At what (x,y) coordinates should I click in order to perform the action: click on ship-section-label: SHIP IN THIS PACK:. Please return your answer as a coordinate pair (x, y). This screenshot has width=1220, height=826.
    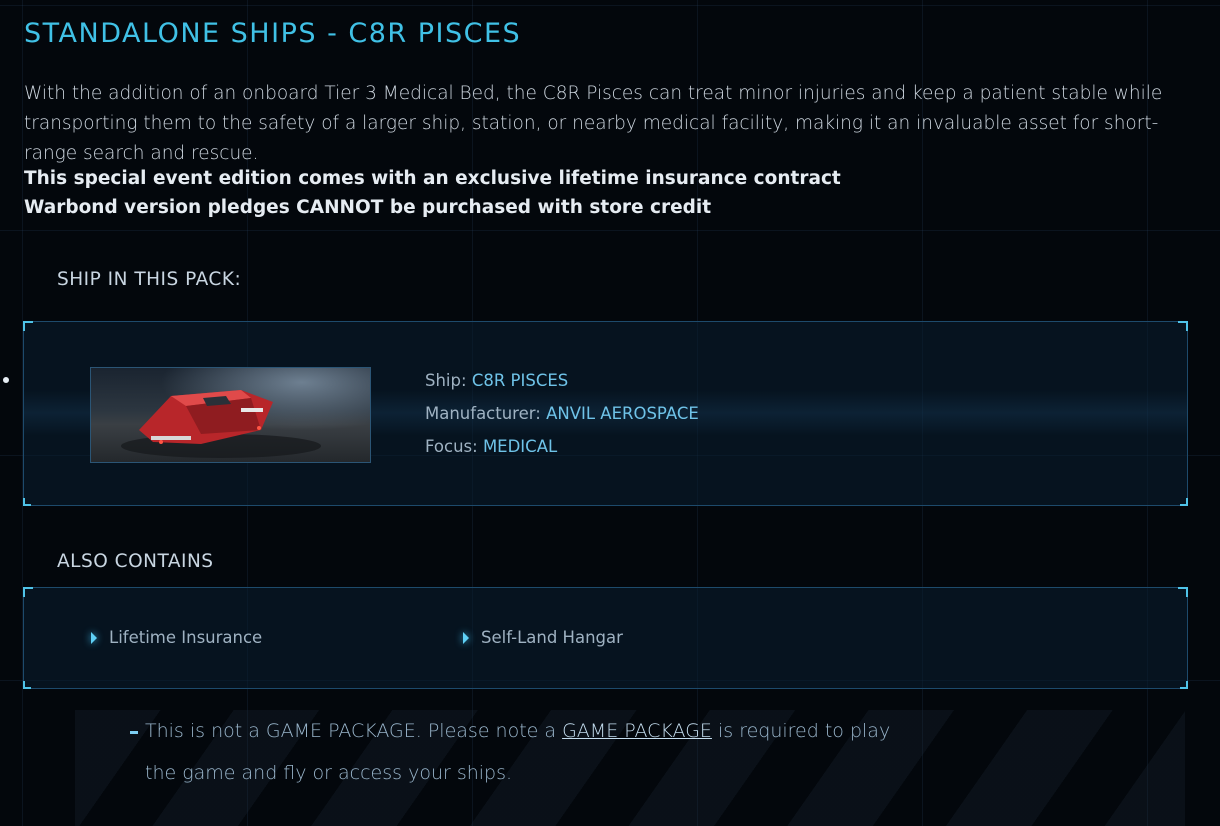
    Looking at the image, I should click on (149, 279).